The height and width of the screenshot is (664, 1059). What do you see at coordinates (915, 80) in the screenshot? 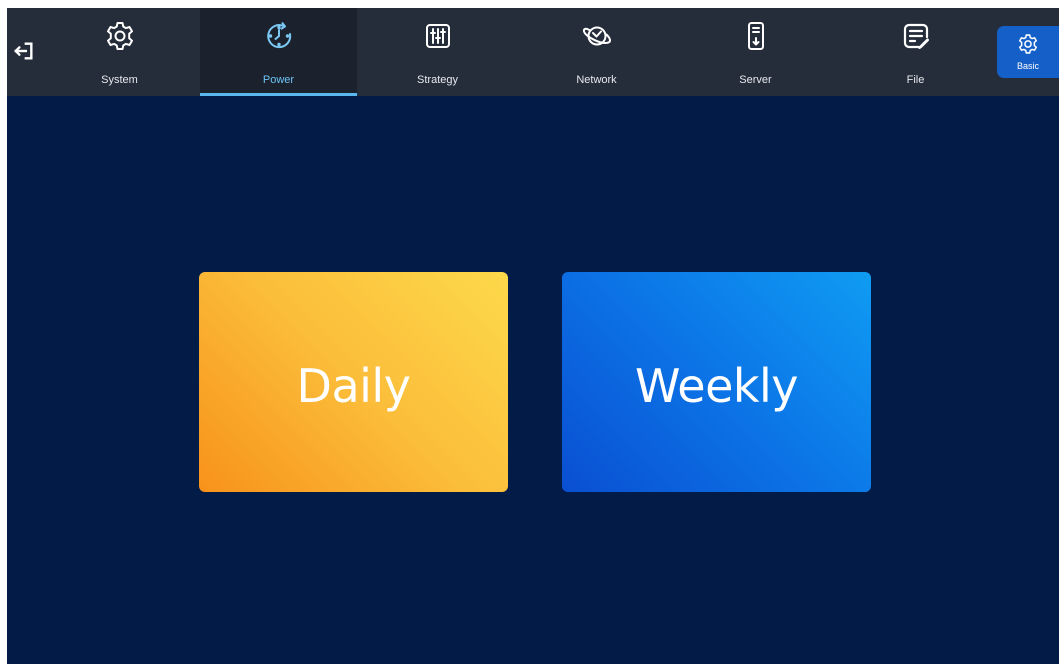
I see `tab-file-label: File` at bounding box center [915, 80].